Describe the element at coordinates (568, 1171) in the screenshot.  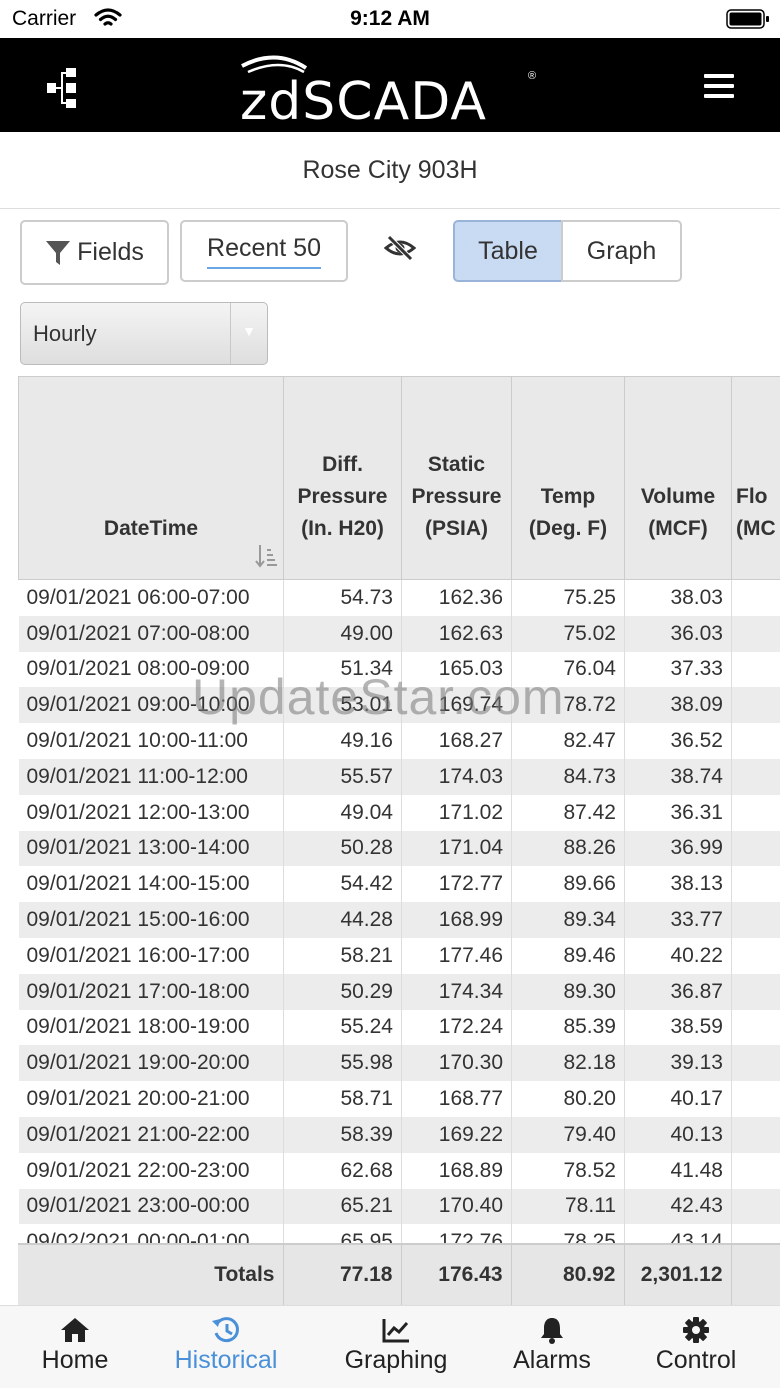
I see `table-cell: 78.52` at that location.